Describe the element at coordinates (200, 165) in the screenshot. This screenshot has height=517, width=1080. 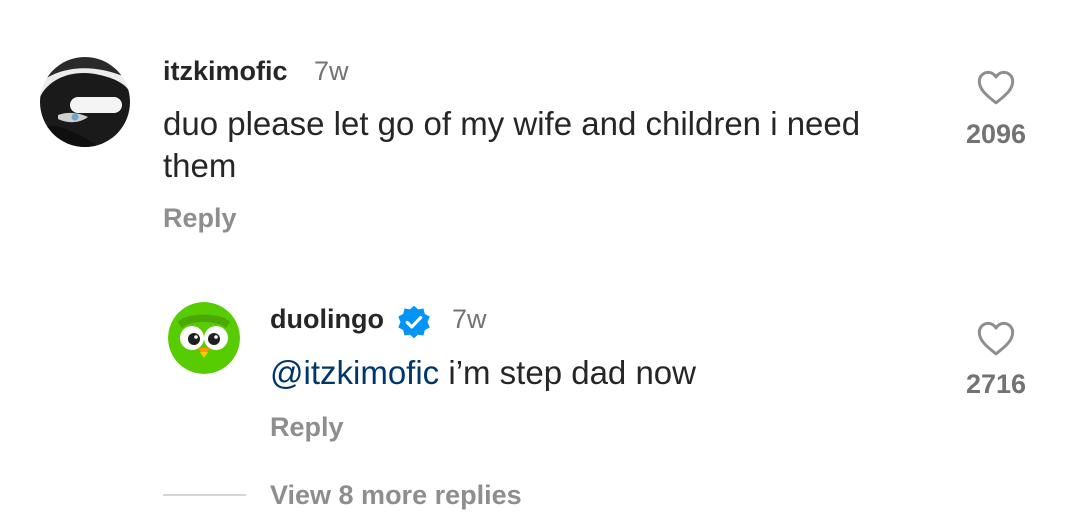
I see `comment-text-line: them` at that location.